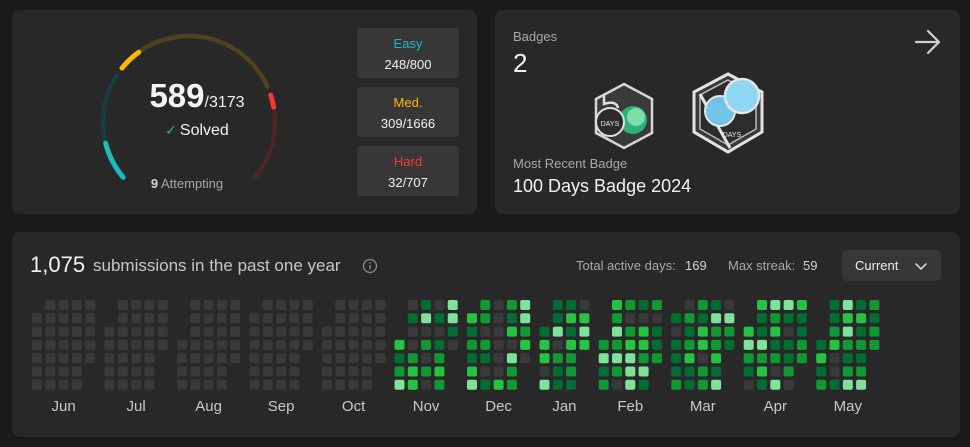 This screenshot has width=970, height=447. What do you see at coordinates (624, 116) in the screenshot?
I see `50-days-badge-icon: DAYS` at bounding box center [624, 116].